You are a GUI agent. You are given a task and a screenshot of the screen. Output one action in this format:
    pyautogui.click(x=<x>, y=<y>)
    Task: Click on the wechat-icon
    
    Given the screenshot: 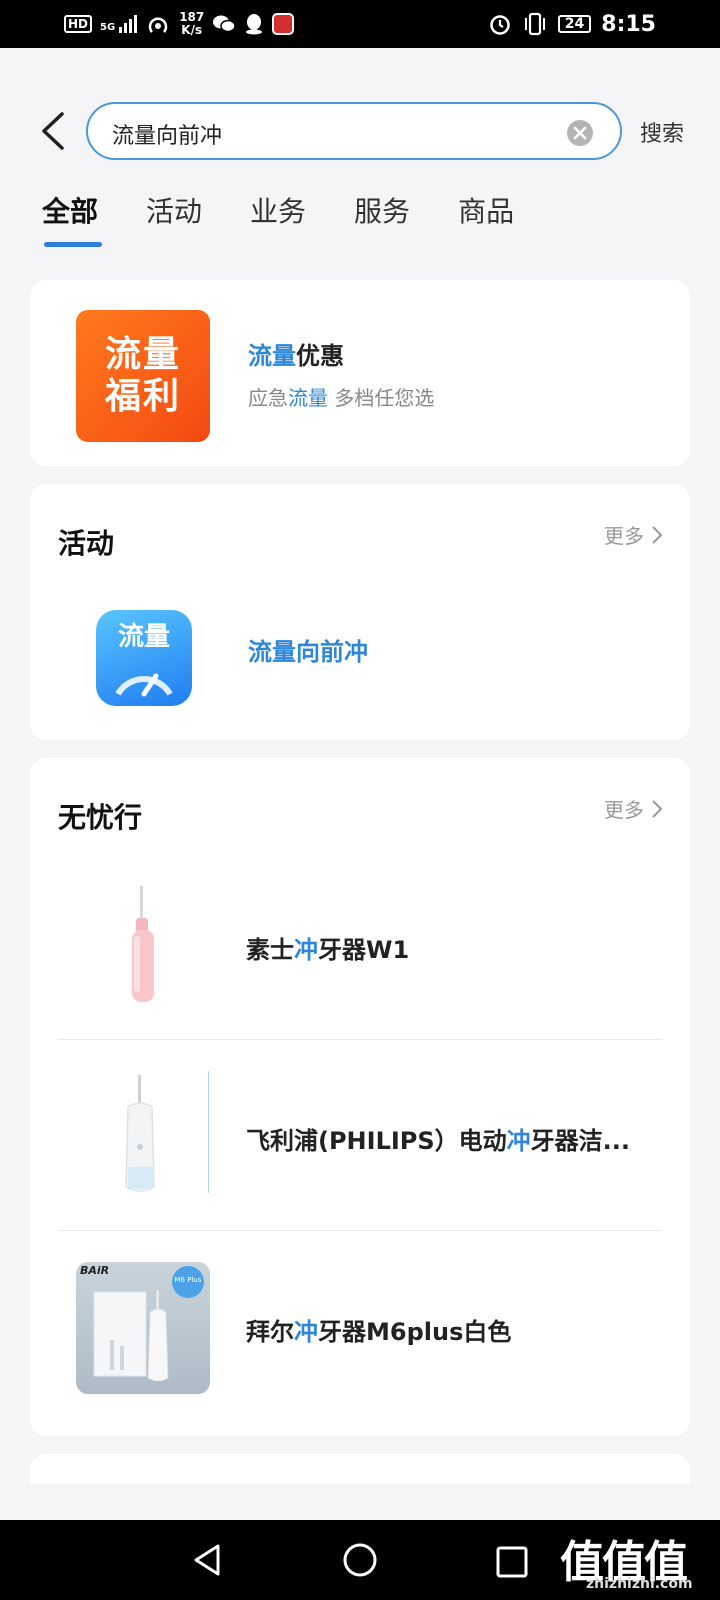 What is the action you would take?
    pyautogui.click(x=224, y=24)
    